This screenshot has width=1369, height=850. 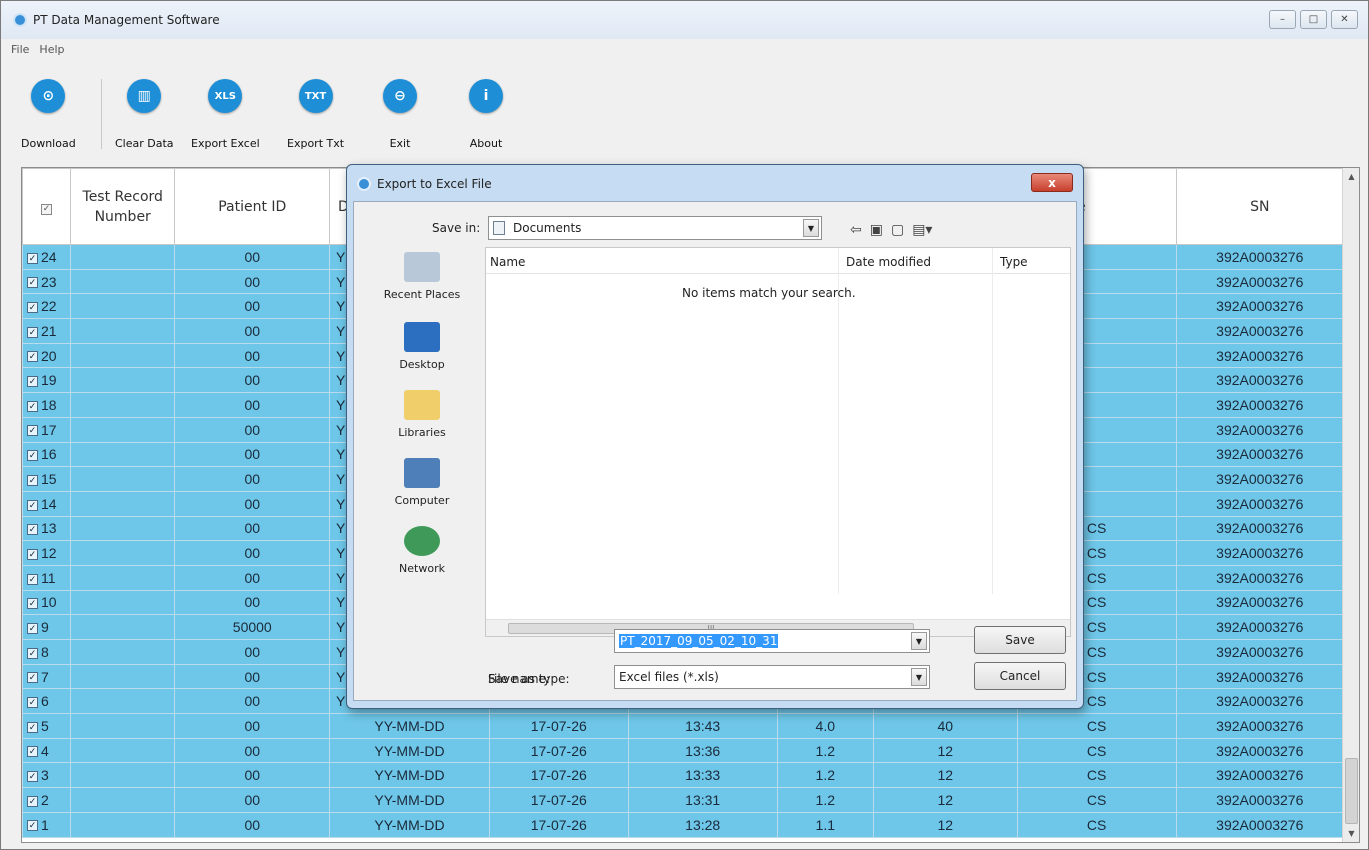 I want to click on dialog-close-button: x, so click(x=1052, y=182).